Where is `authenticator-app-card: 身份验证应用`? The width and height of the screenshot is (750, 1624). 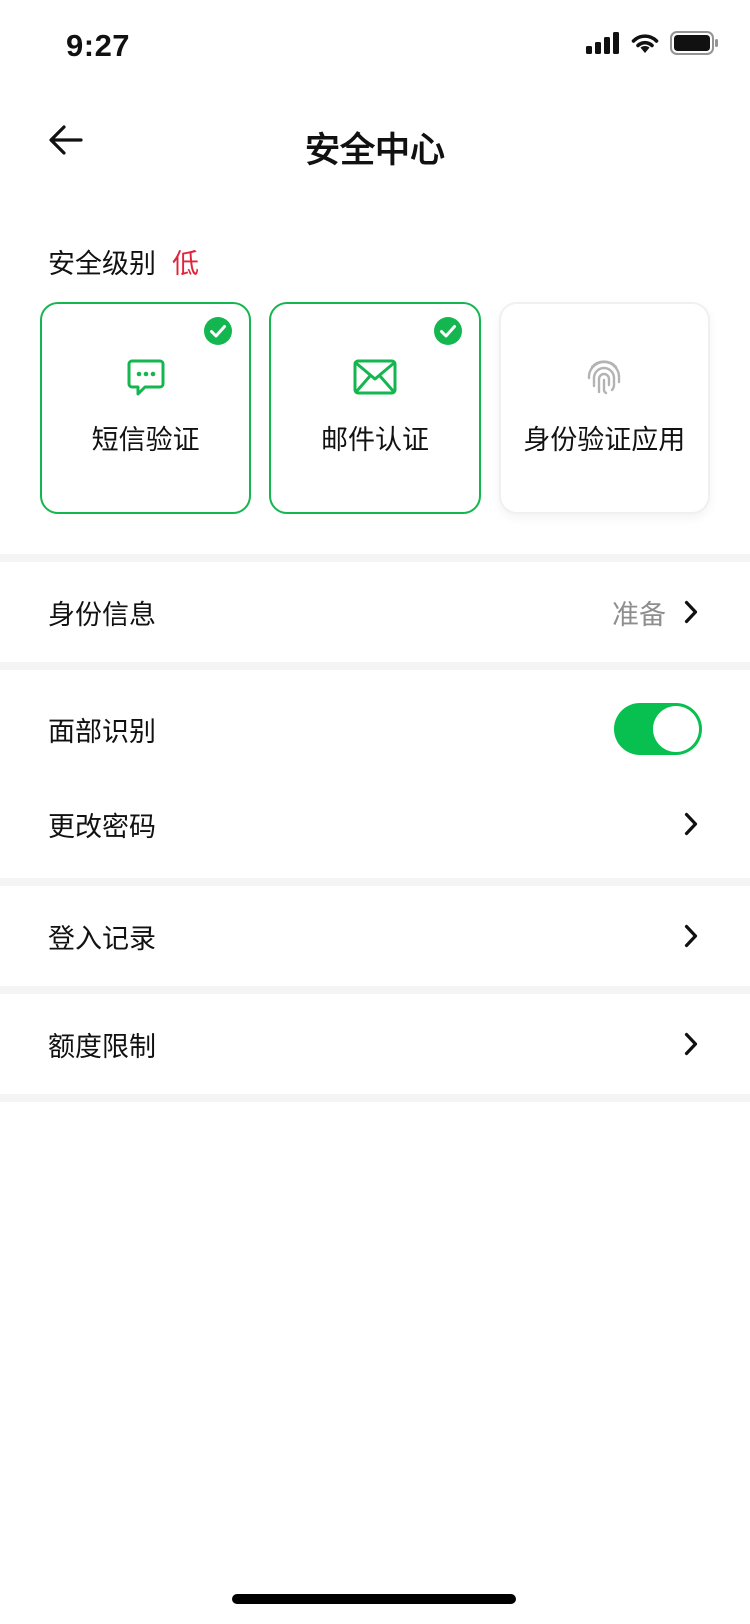
authenticator-app-card: 身份验证应用 is located at coordinates (604, 408).